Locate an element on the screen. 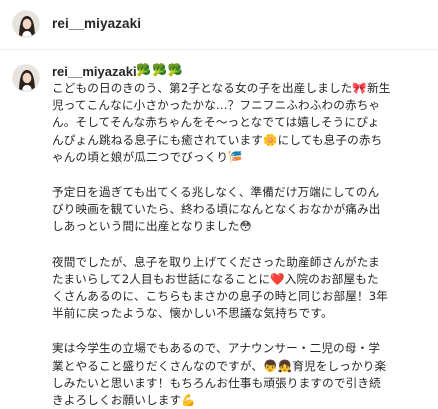  header-username: rei__miyazaki is located at coordinates (96, 23).